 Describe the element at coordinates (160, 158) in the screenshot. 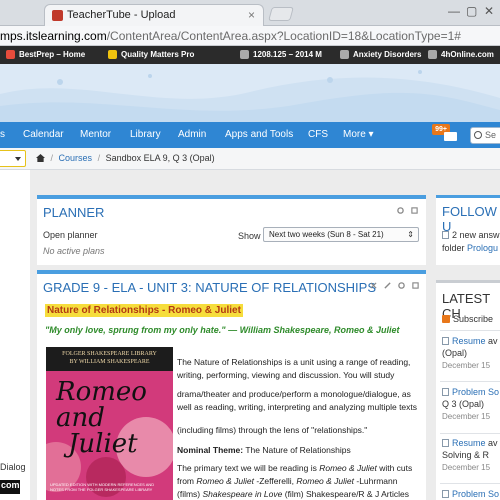

I see `breadcrumb-current: Sandbox ELA 9, Q 3 (Opal)` at that location.